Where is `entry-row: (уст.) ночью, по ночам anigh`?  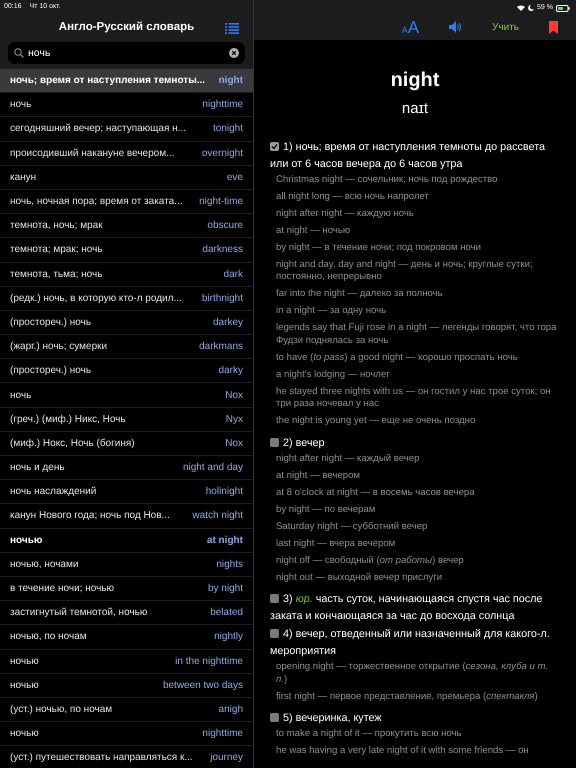
entry-row: (уст.) ночью, по ночам anigh is located at coordinates (126, 710).